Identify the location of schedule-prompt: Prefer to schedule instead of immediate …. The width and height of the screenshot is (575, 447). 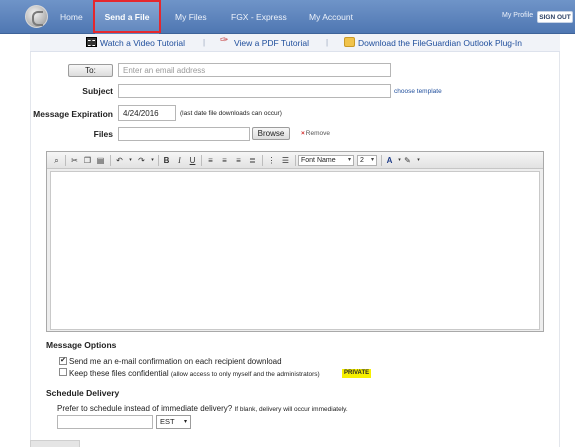
(202, 408).